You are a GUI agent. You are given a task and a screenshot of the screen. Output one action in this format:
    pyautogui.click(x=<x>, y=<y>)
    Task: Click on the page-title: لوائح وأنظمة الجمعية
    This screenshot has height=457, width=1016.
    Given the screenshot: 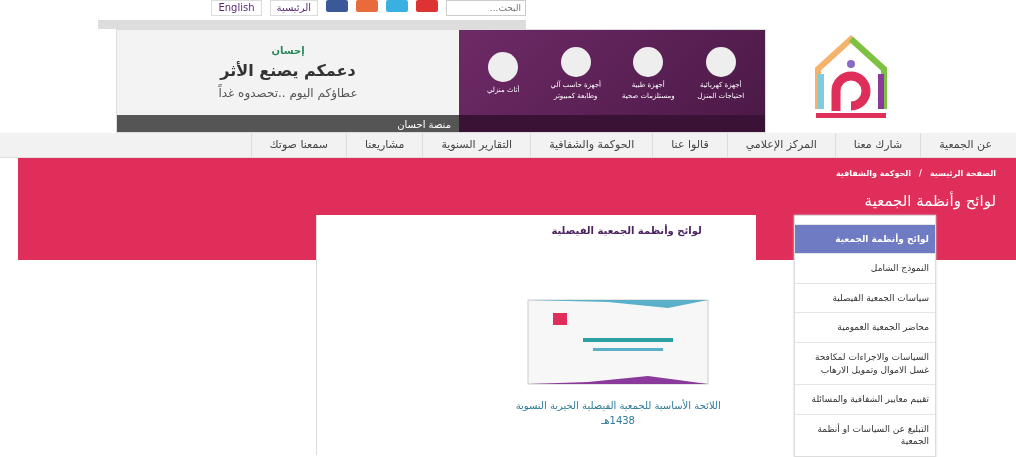 What is the action you would take?
    pyautogui.click(x=929, y=201)
    